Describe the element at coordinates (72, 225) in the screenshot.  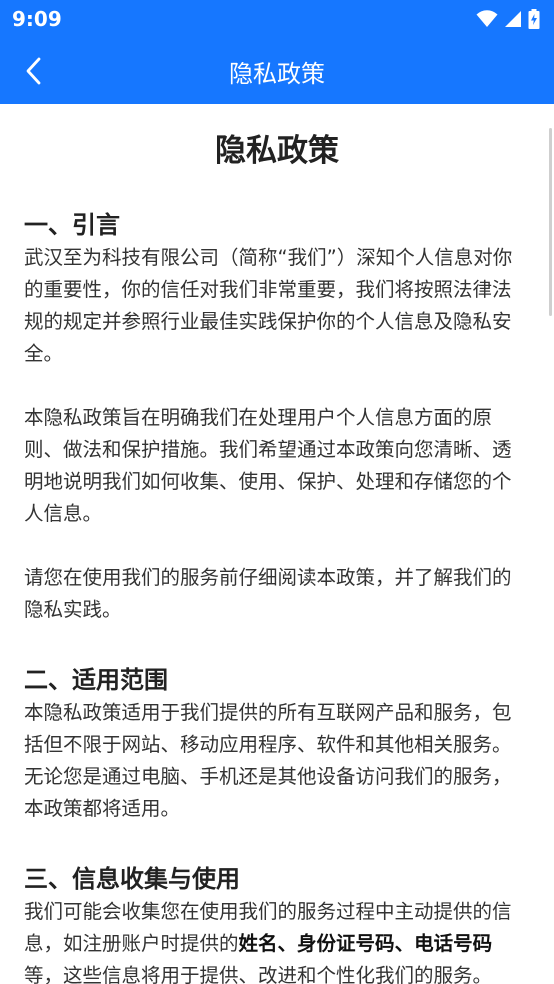
I see `section-heading: 一、引言` at that location.